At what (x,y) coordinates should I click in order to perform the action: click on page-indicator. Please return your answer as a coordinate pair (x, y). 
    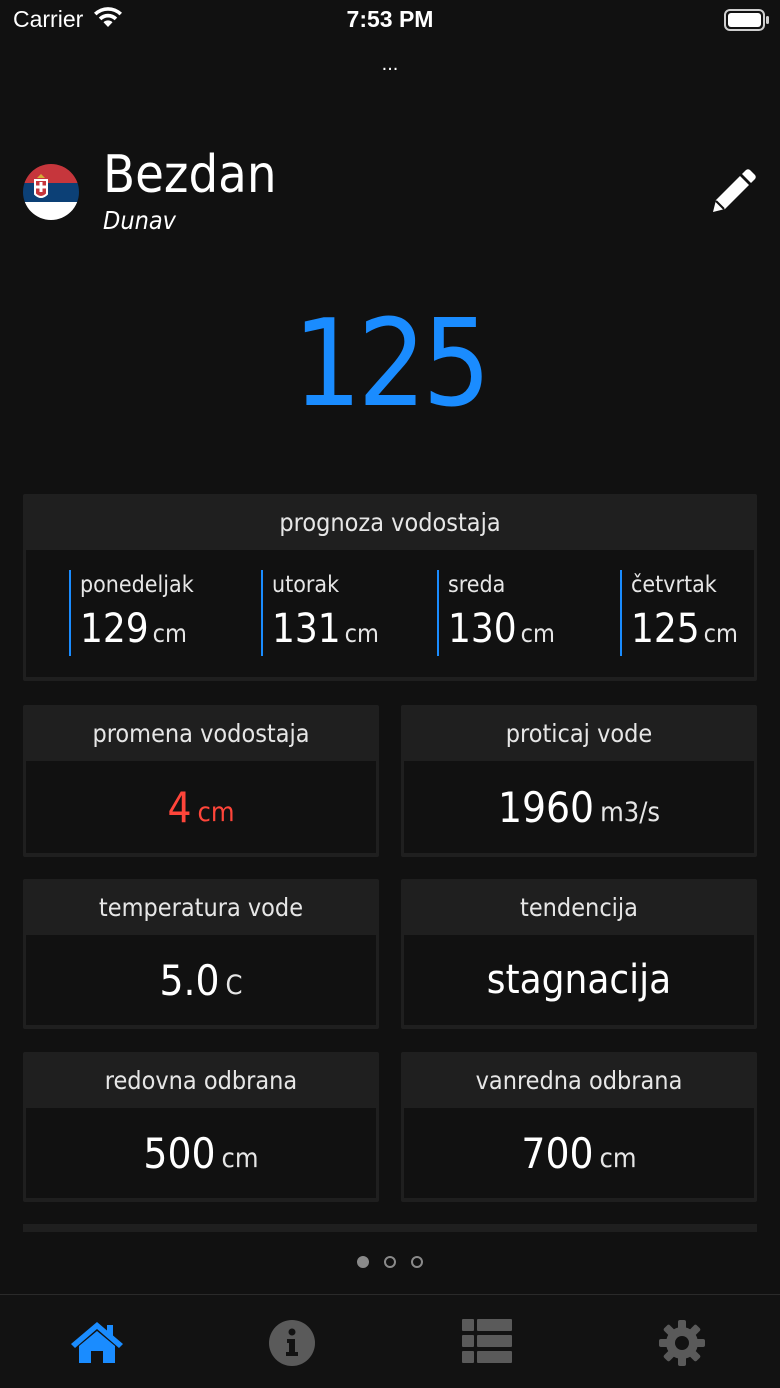
    Looking at the image, I should click on (390, 1265).